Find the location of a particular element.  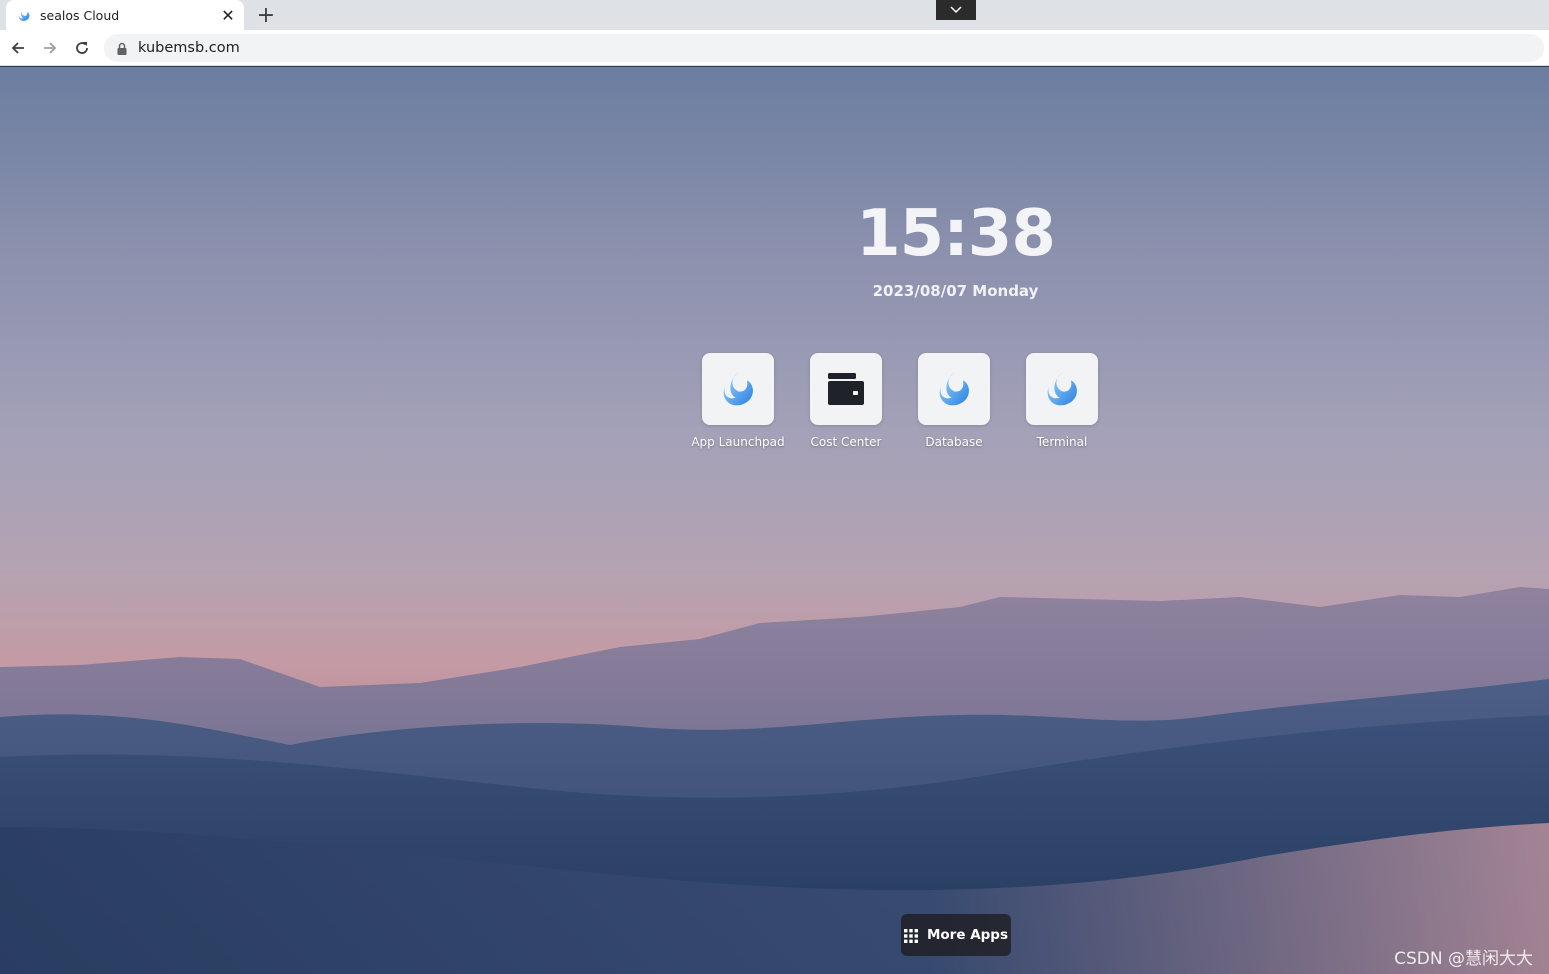

terminal-app: Terminal is located at coordinates (1062, 401).